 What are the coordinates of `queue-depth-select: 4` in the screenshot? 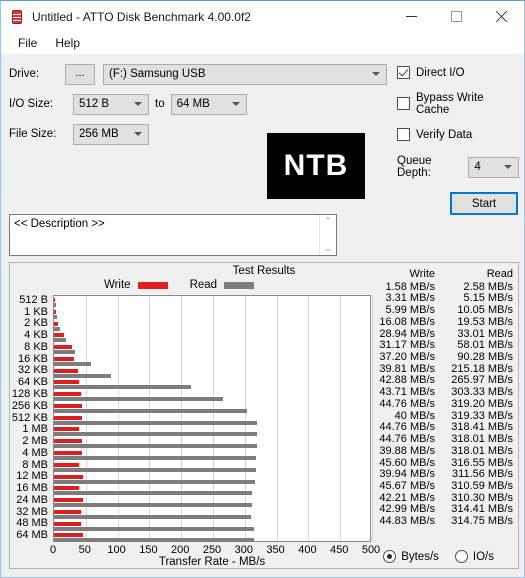 It's located at (493, 167).